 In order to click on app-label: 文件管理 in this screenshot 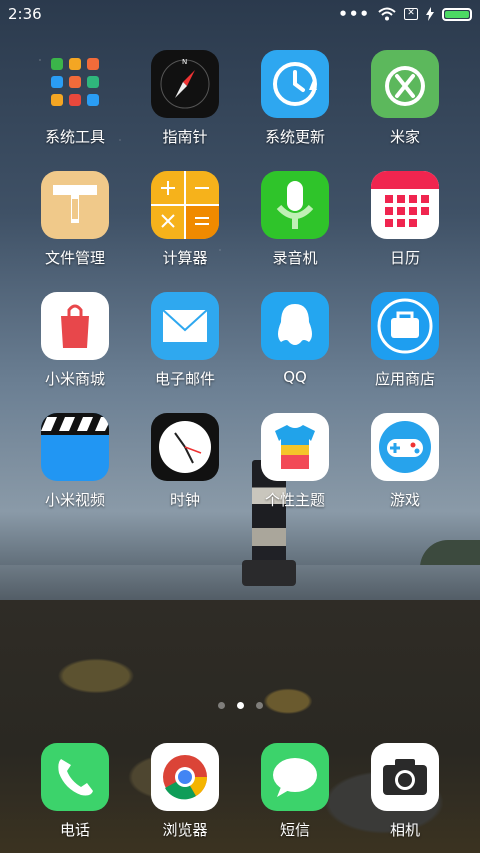, I will do `click(74, 258)`.